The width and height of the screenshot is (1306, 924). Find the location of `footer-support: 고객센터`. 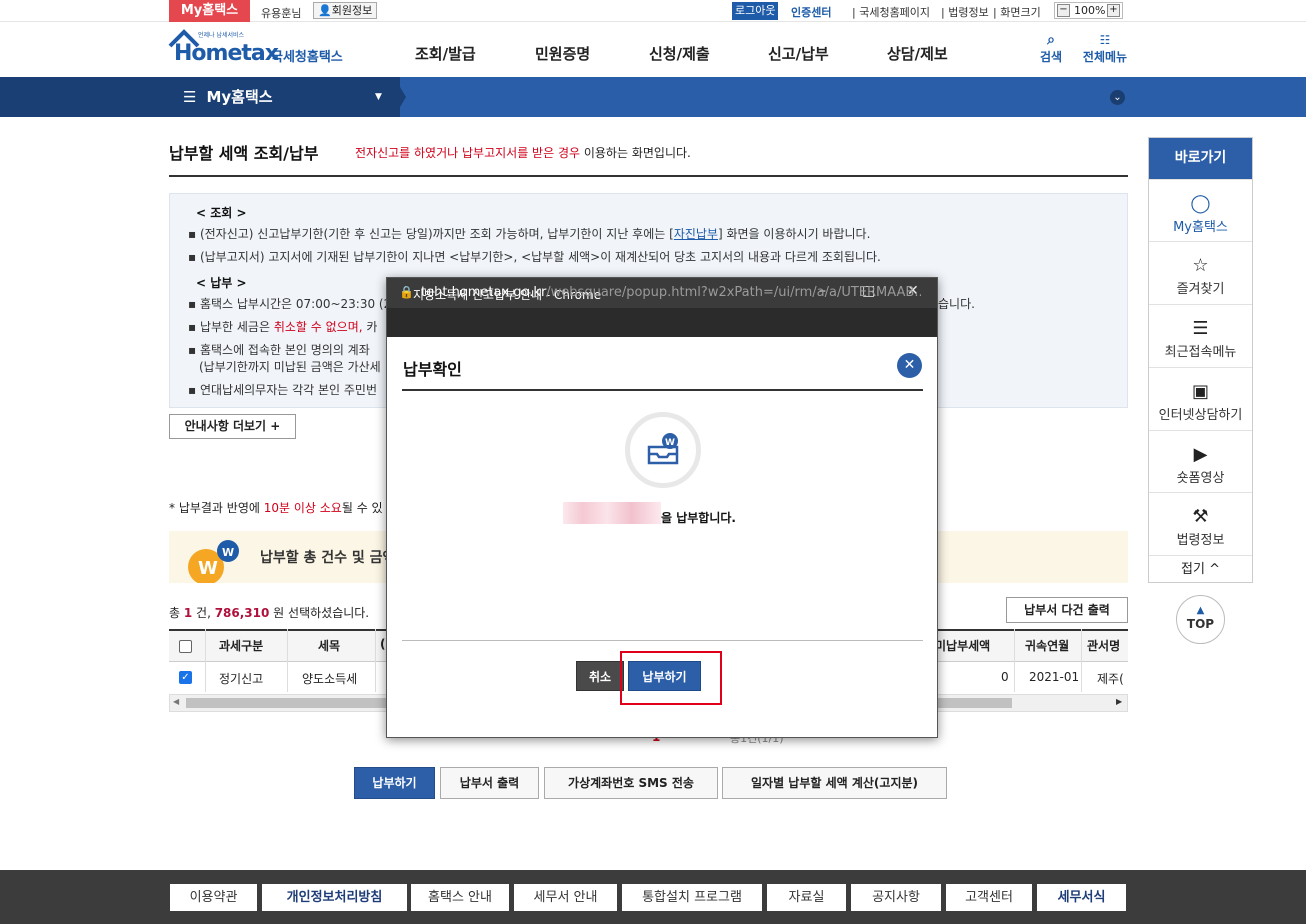

footer-support: 고객센터 is located at coordinates (989, 897).